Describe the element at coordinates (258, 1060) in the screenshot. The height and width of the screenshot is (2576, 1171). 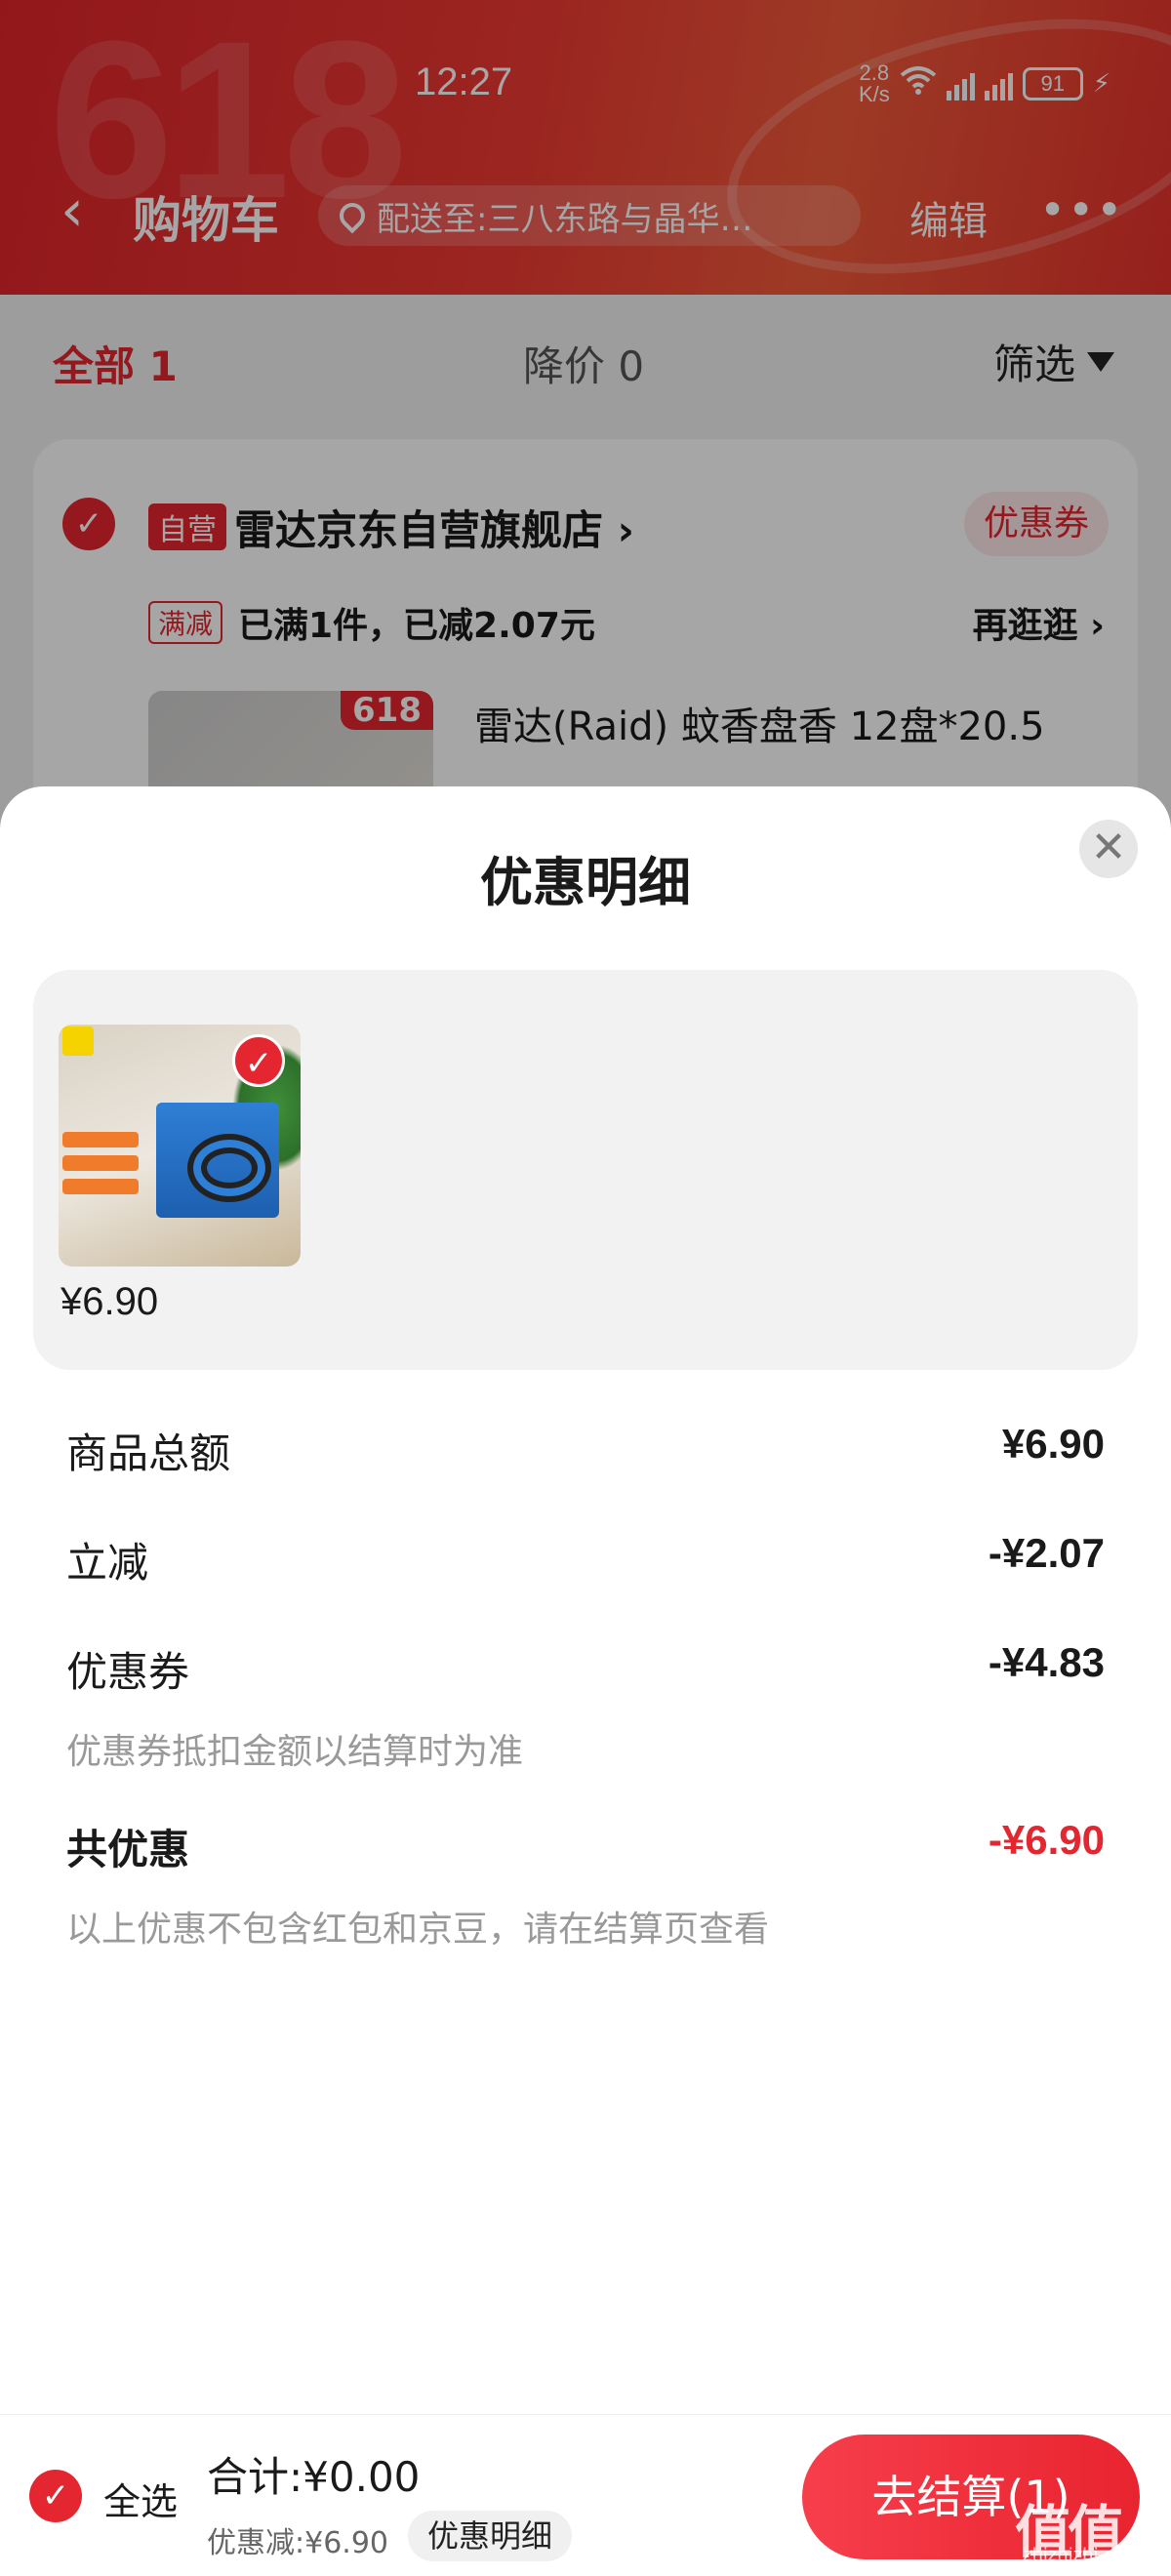
I see `goods-check-icon: ✓` at that location.